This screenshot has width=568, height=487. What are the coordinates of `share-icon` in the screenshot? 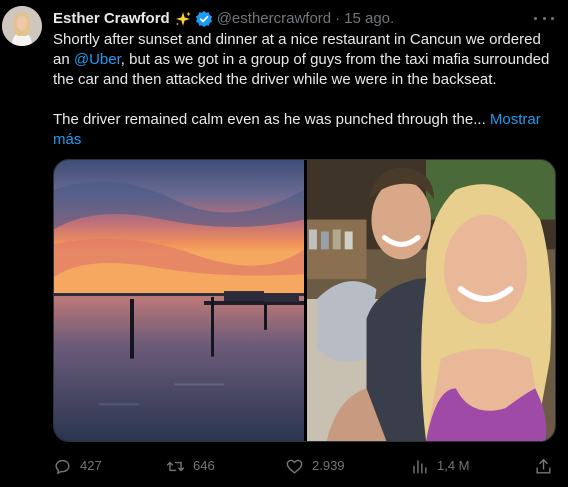 It's located at (543, 466).